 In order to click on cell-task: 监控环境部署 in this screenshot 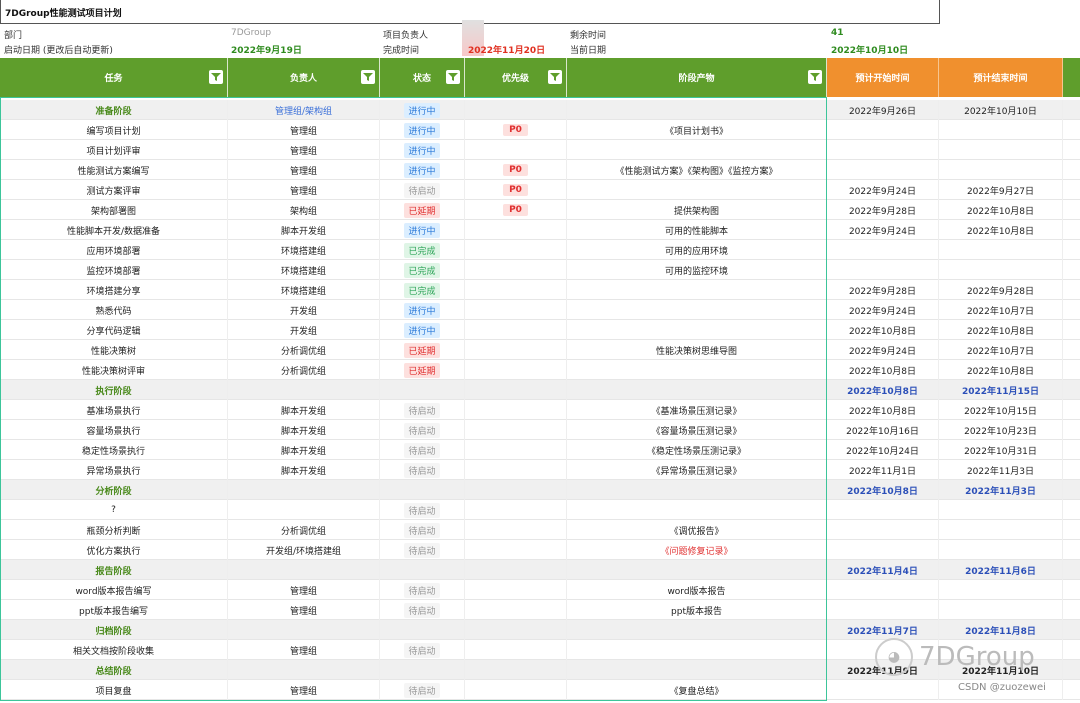, I will do `click(114, 270)`.